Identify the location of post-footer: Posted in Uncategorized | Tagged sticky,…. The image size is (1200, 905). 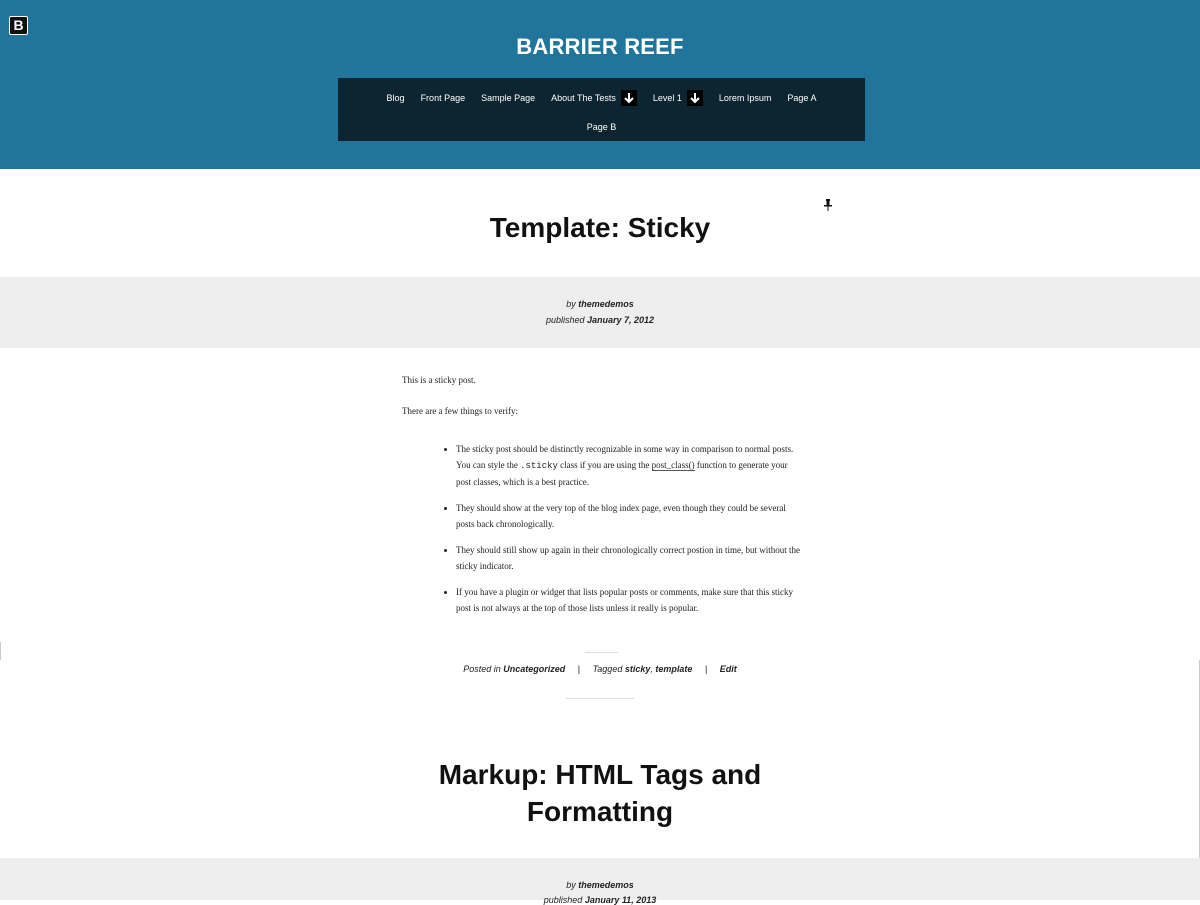
(600, 669).